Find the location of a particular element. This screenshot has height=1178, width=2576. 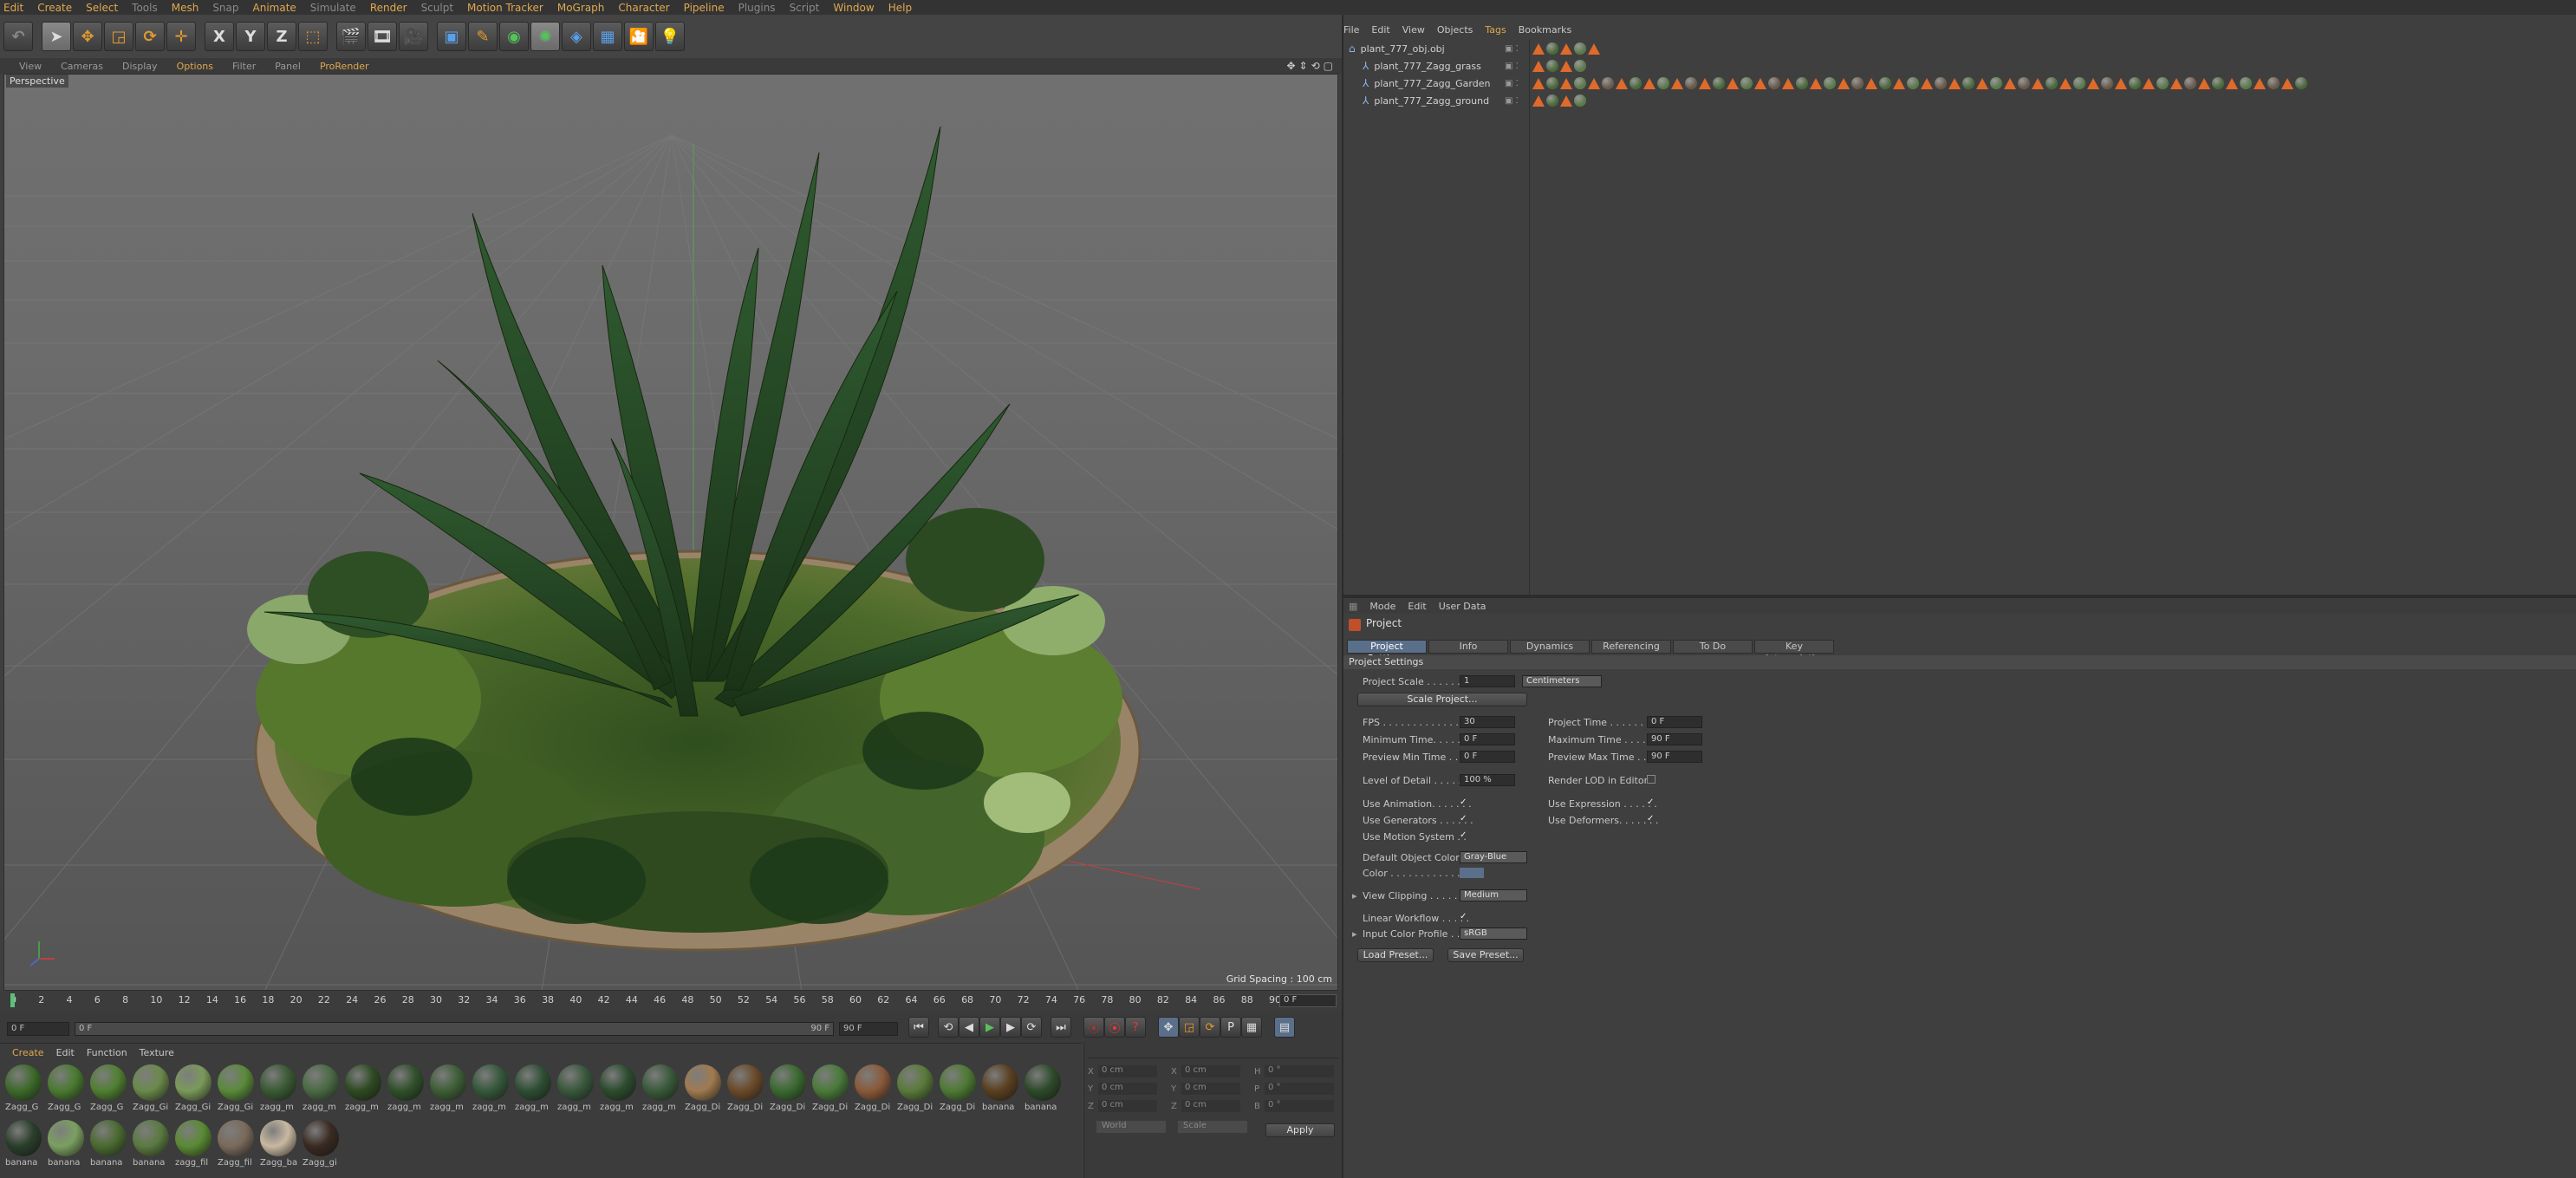

autokey-button: ⦿ is located at coordinates (1114, 1027).